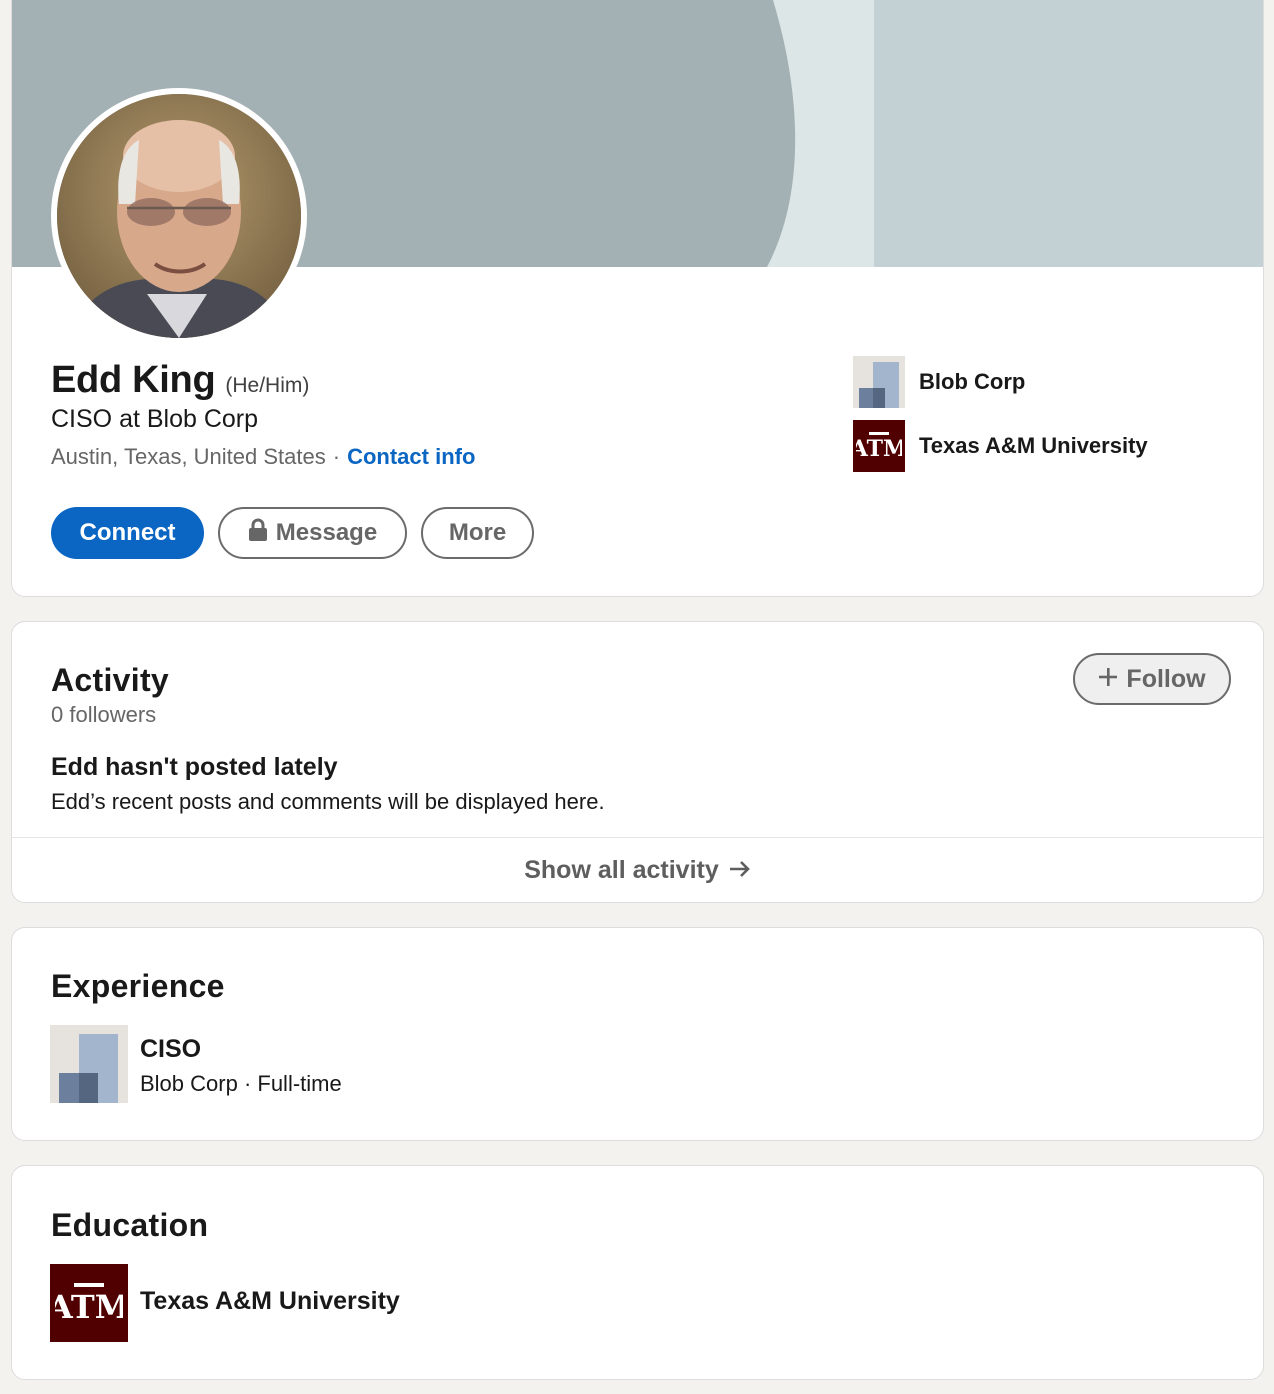 This screenshot has height=1394, width=1274. I want to click on experience-title: Experience, so click(138, 986).